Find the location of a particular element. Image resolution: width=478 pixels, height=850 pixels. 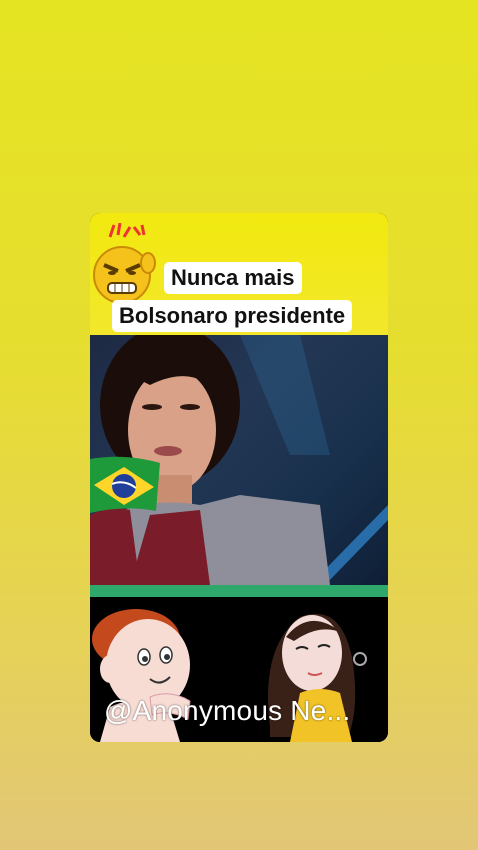

video-progress-strip is located at coordinates (239, 591).